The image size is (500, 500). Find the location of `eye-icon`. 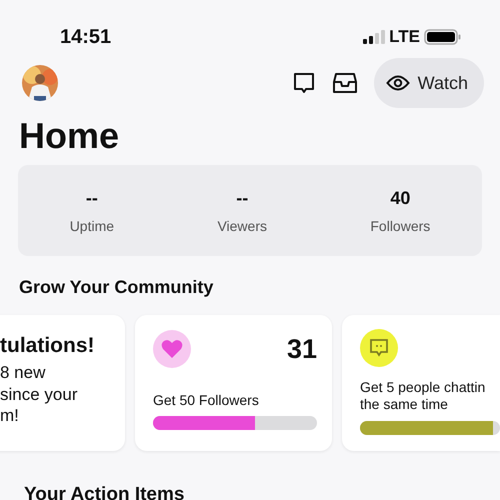

eye-icon is located at coordinates (398, 83).